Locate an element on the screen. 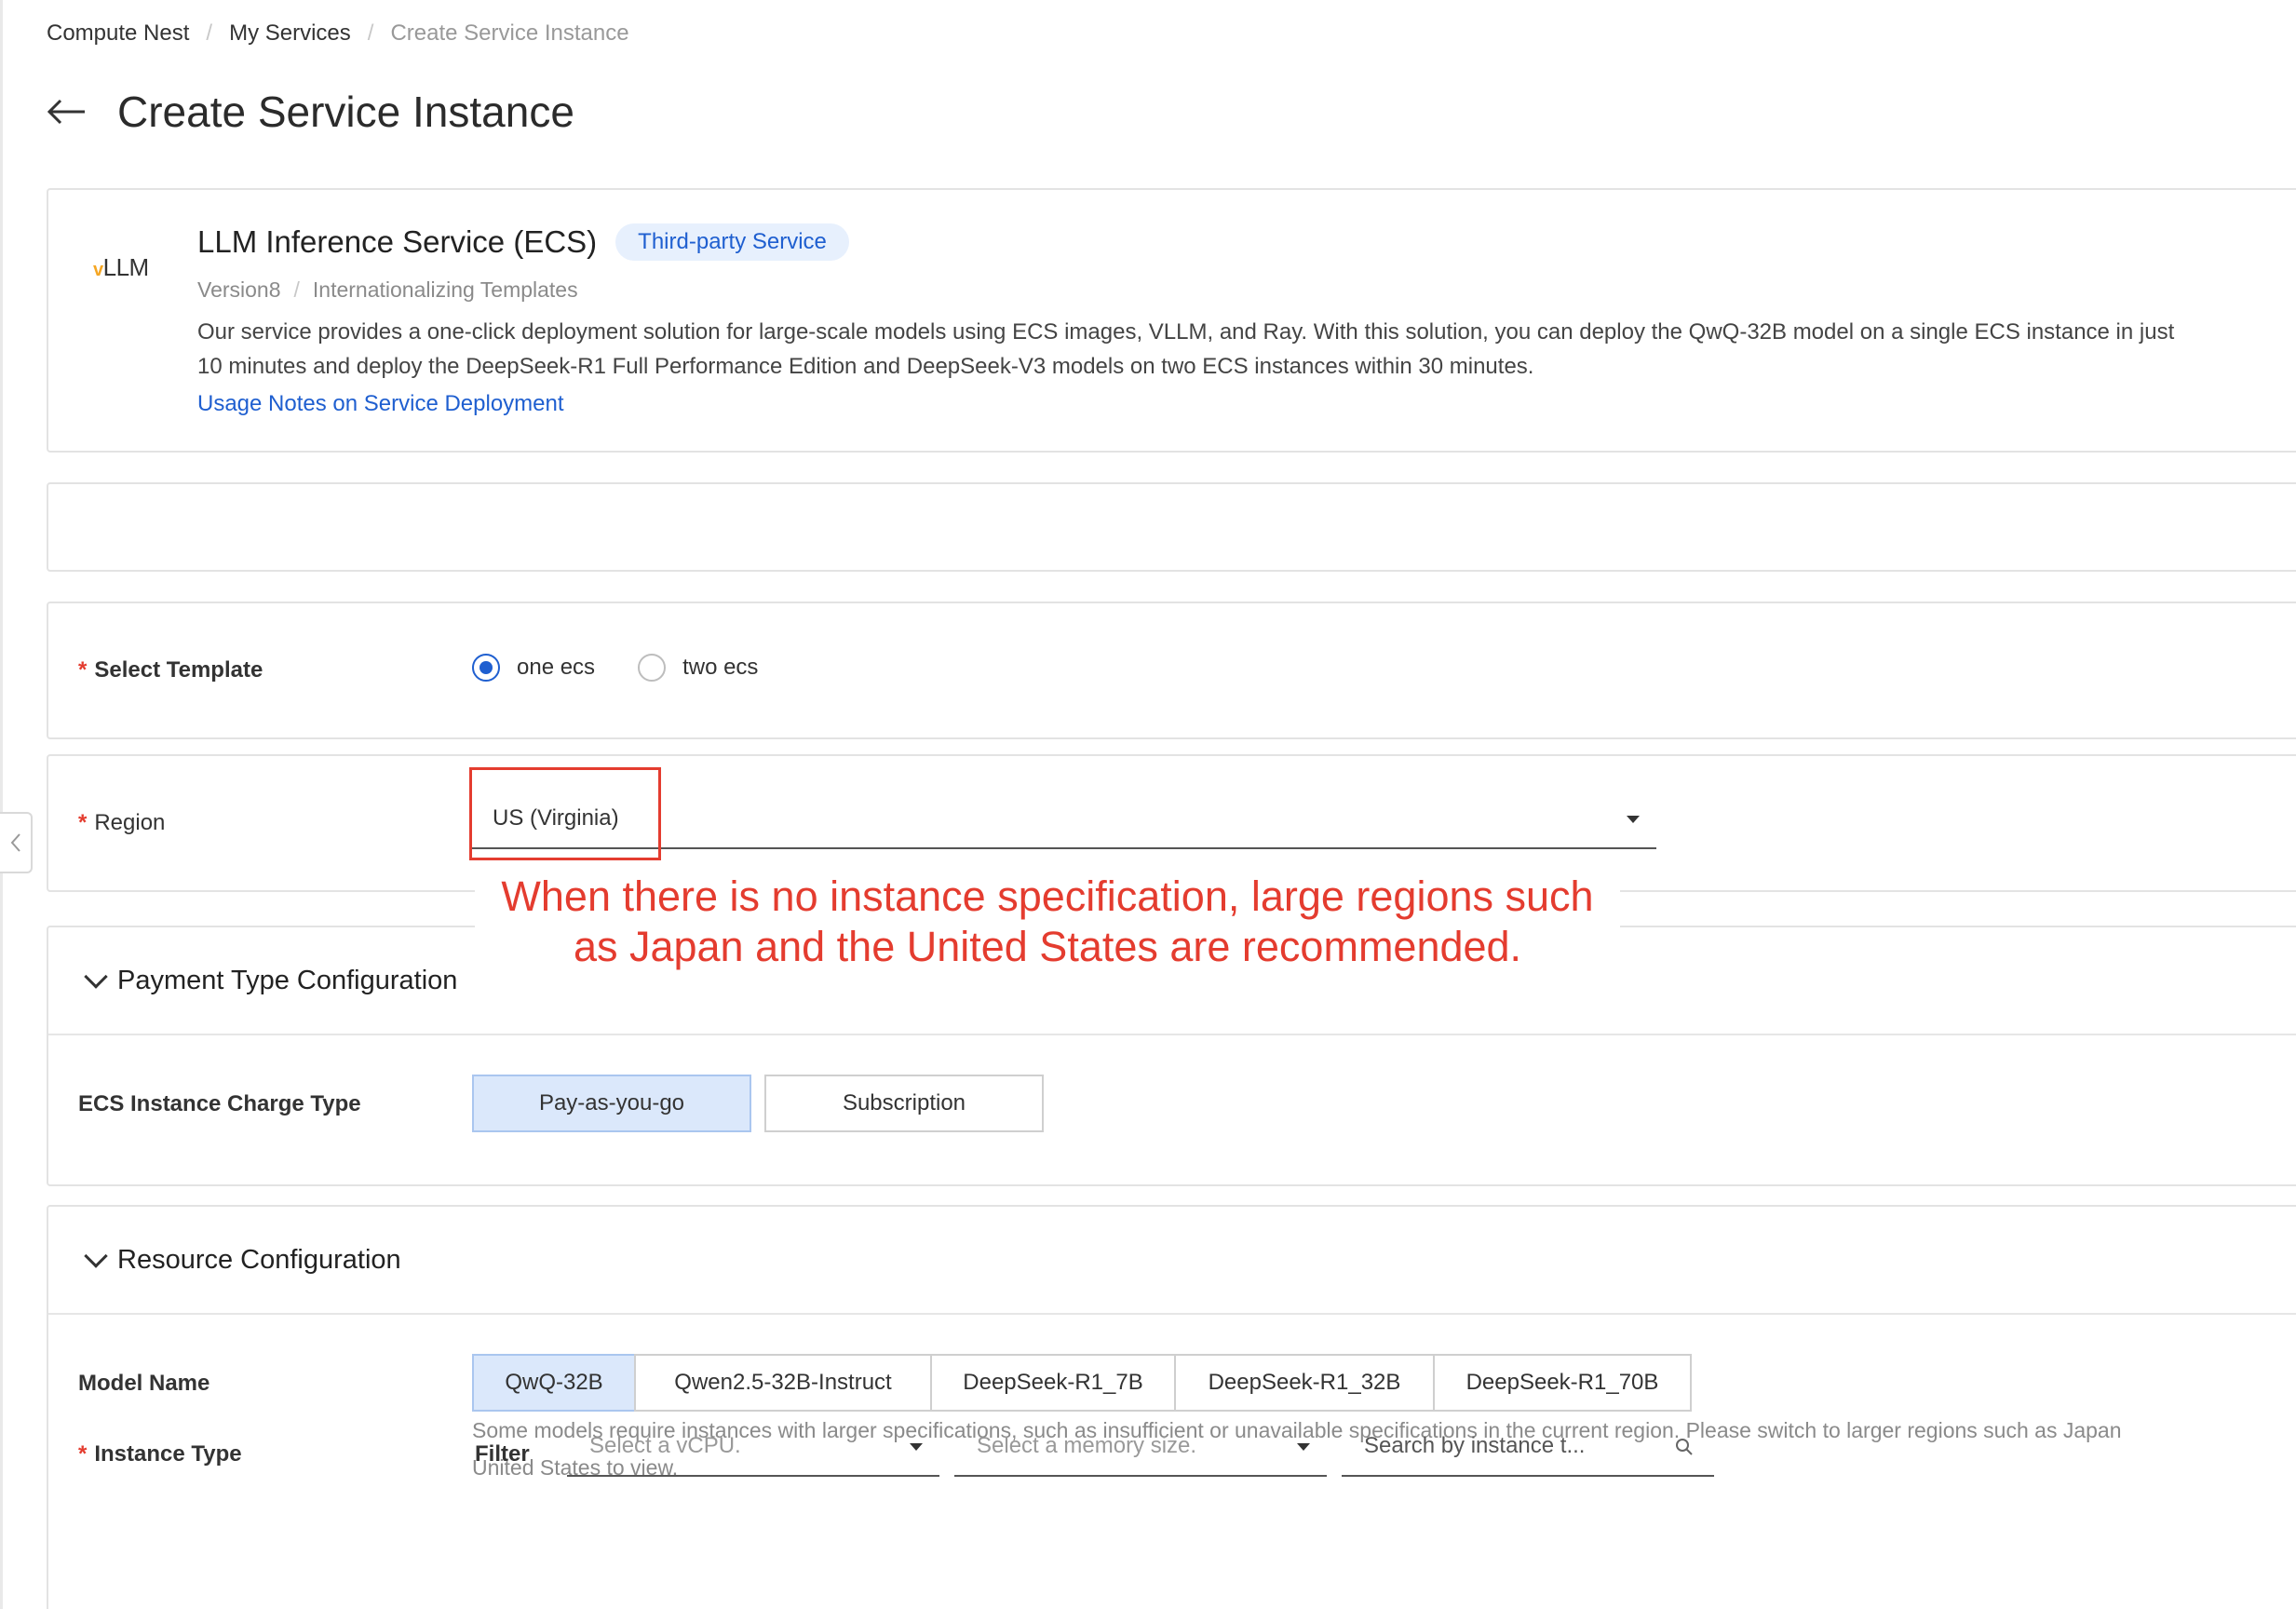 The image size is (2296, 1609). filter-label: Filter is located at coordinates (502, 1454).